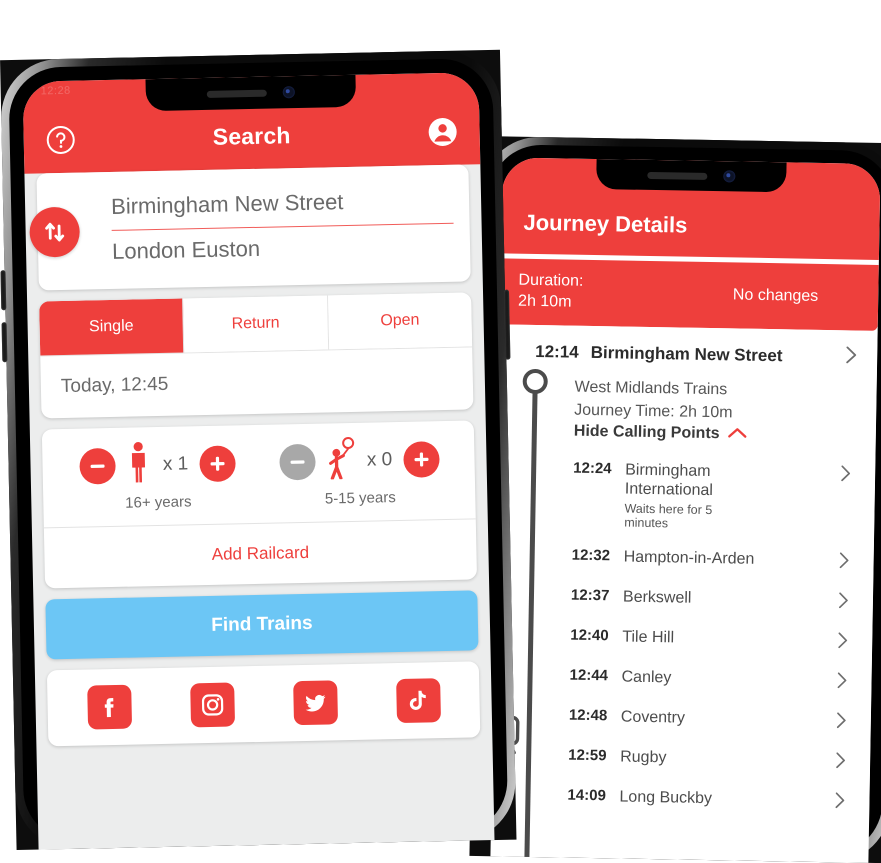 This screenshot has width=881, height=863. Describe the element at coordinates (712, 760) in the screenshot. I see `calling-point-row: 12:59 Rugby` at that location.